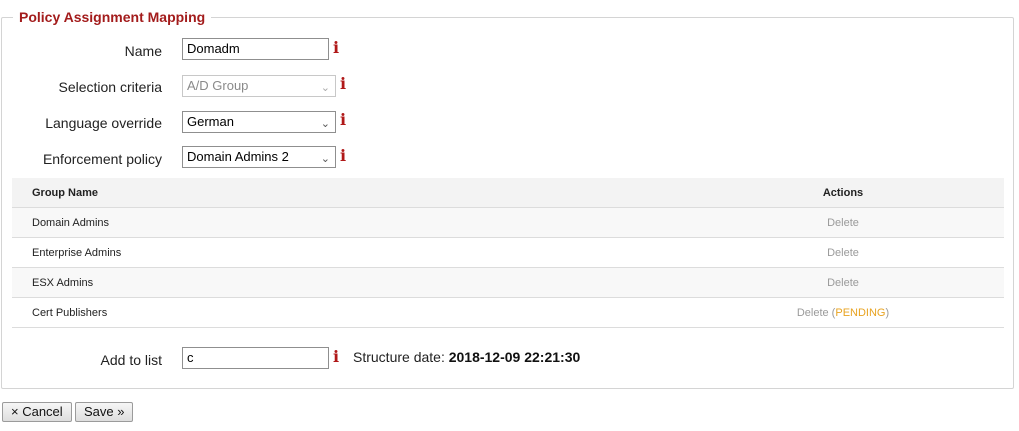 The height and width of the screenshot is (431, 1019). I want to click on column-header-actions: Actions, so click(843, 193).